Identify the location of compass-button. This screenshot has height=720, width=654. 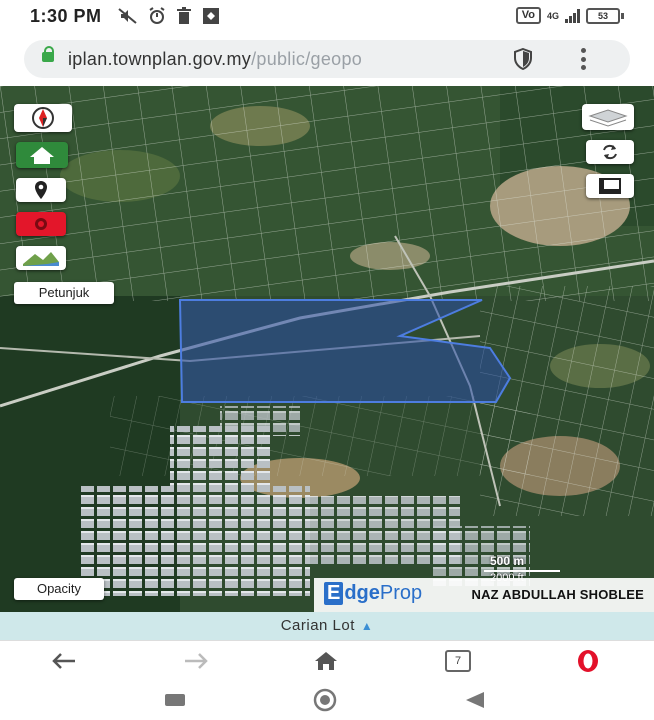
(43, 118).